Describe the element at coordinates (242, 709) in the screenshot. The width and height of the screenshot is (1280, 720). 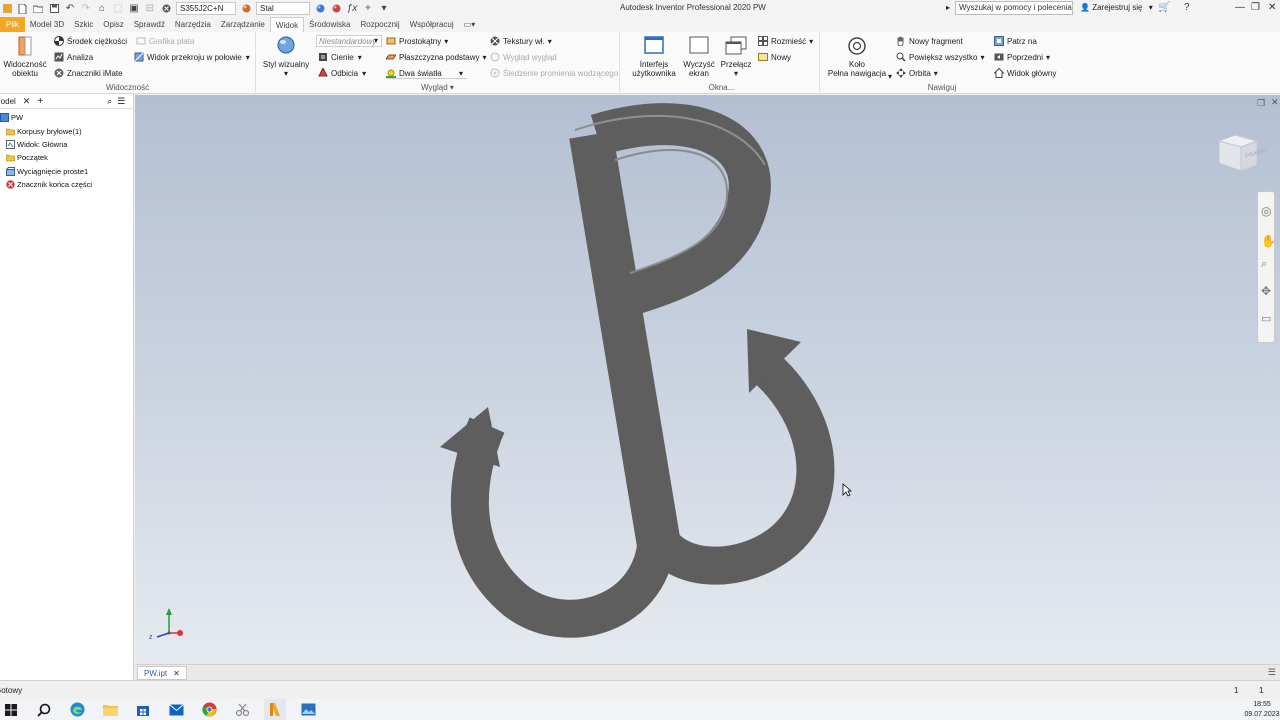
I see `snipping-tool-icon` at that location.